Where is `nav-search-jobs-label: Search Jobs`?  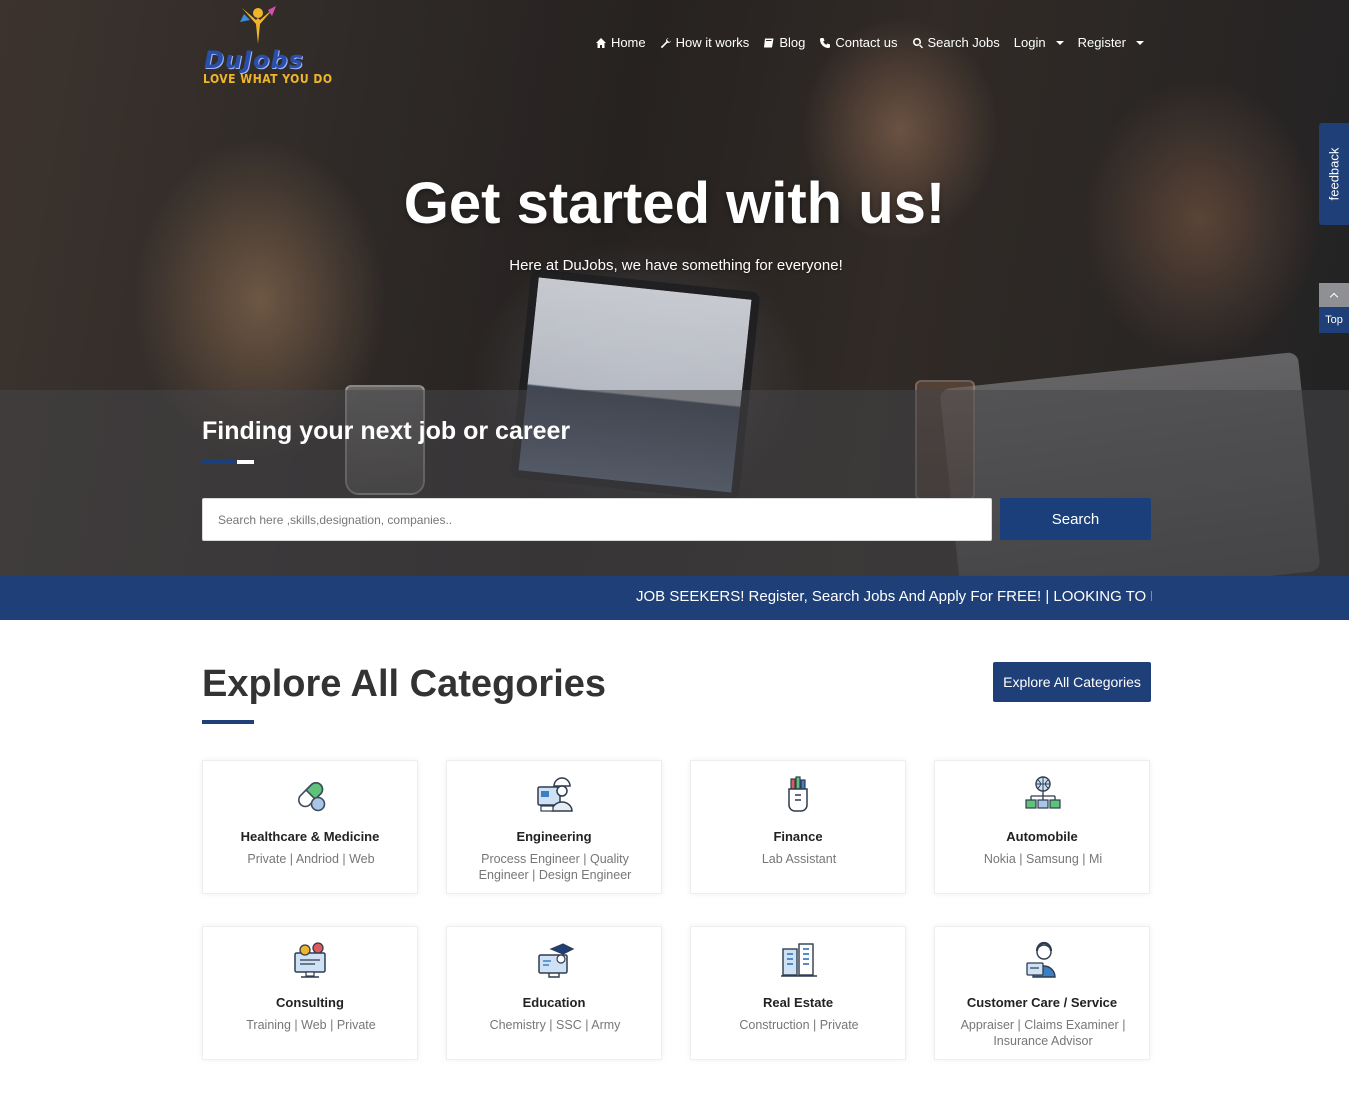 nav-search-jobs-label: Search Jobs is located at coordinates (963, 42).